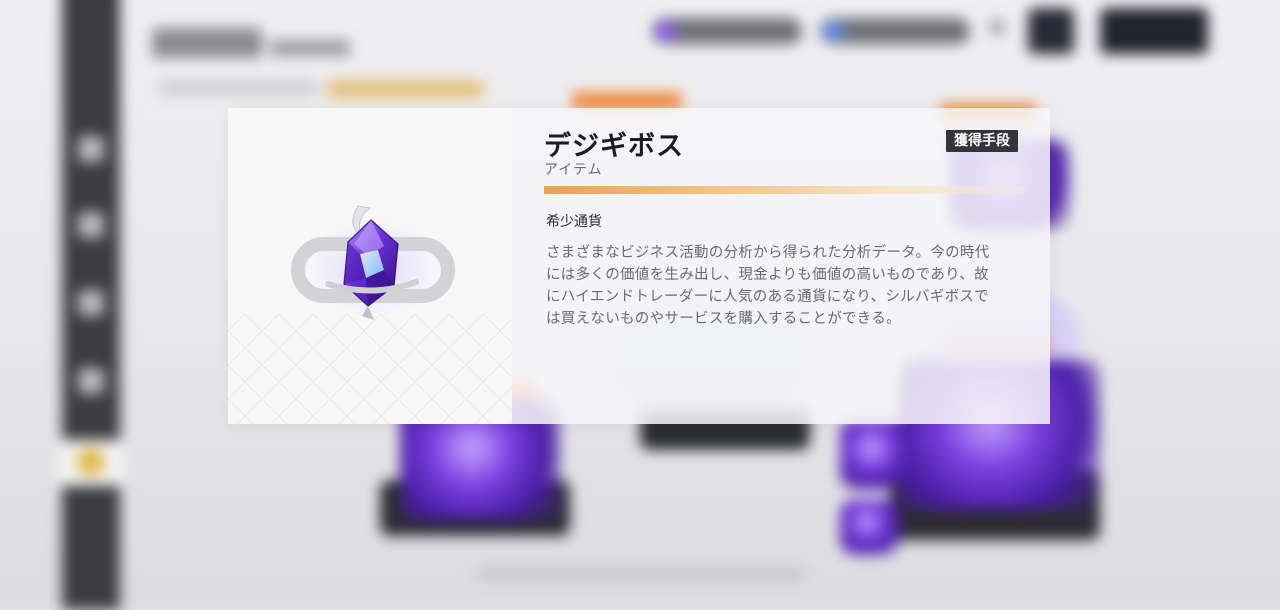 This screenshot has width=1280, height=610. What do you see at coordinates (373, 262) in the screenshot?
I see `purple-crystal-icon` at bounding box center [373, 262].